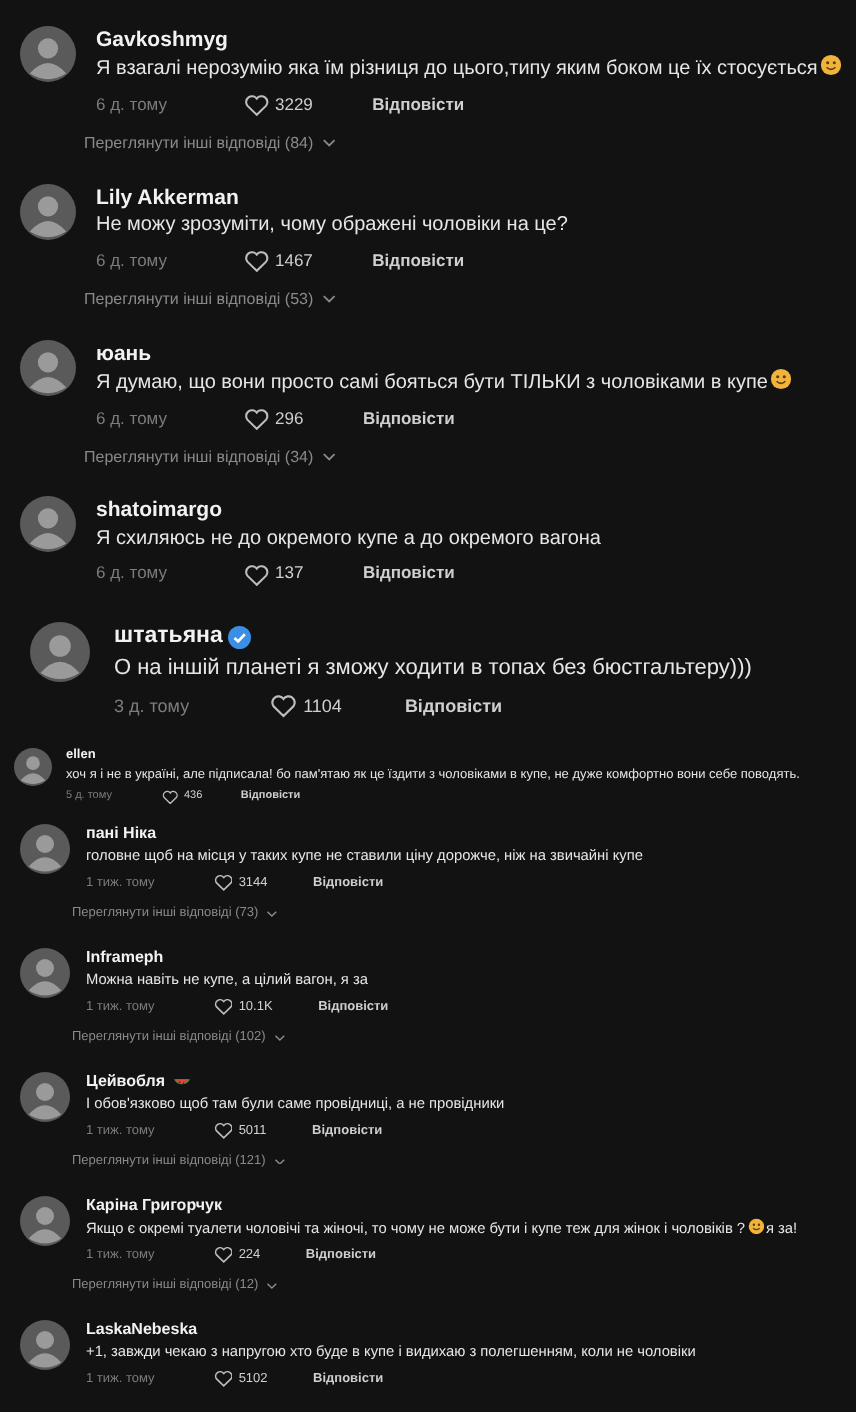 The height and width of the screenshot is (1412, 856). What do you see at coordinates (289, 574) in the screenshot?
I see `like-count: 137` at bounding box center [289, 574].